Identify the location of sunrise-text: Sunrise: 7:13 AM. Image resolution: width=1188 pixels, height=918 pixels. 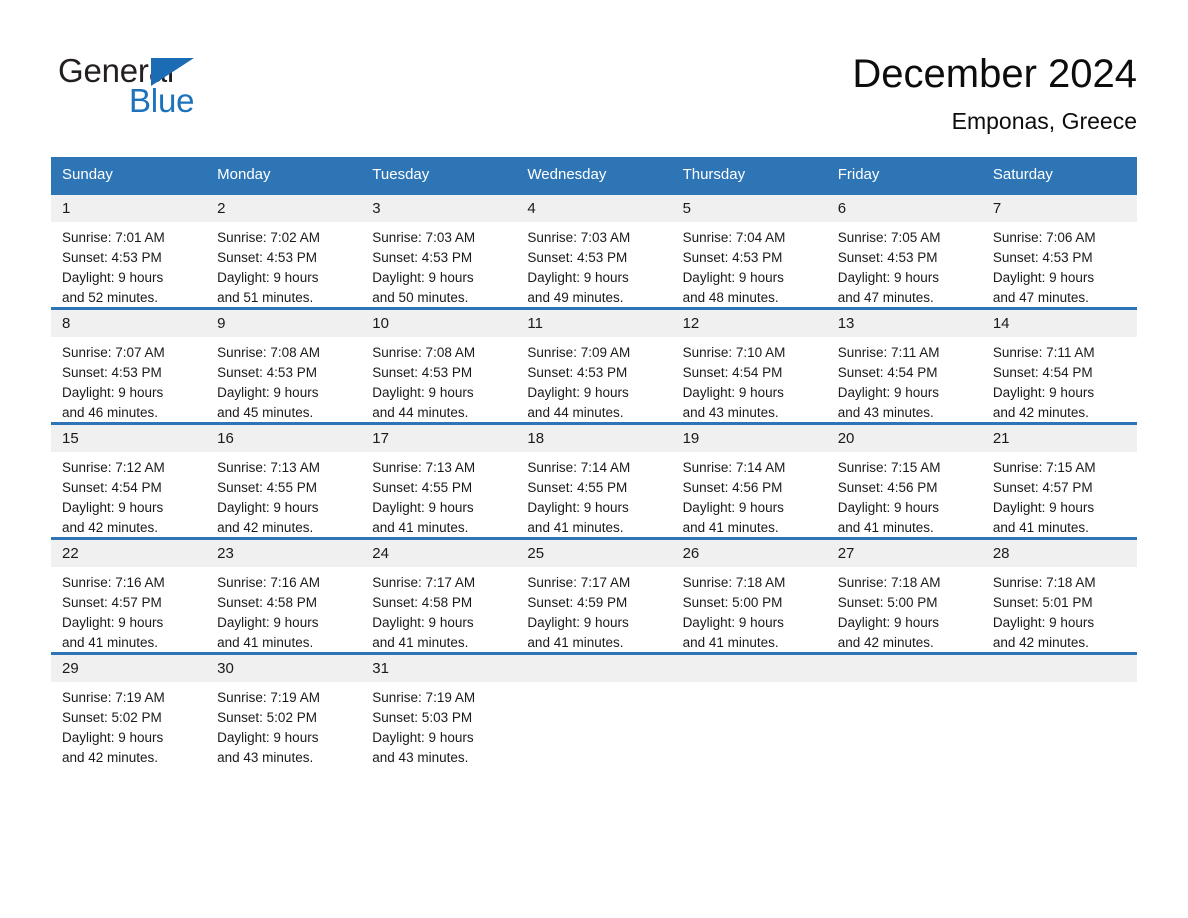
(268, 467).